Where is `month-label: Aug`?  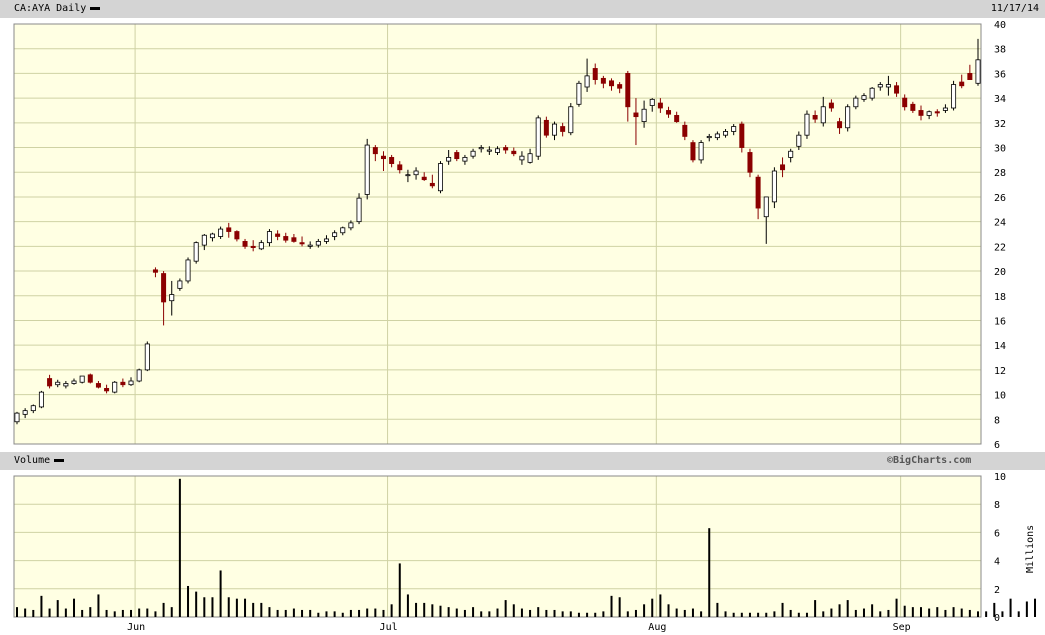 month-label: Aug is located at coordinates (657, 627).